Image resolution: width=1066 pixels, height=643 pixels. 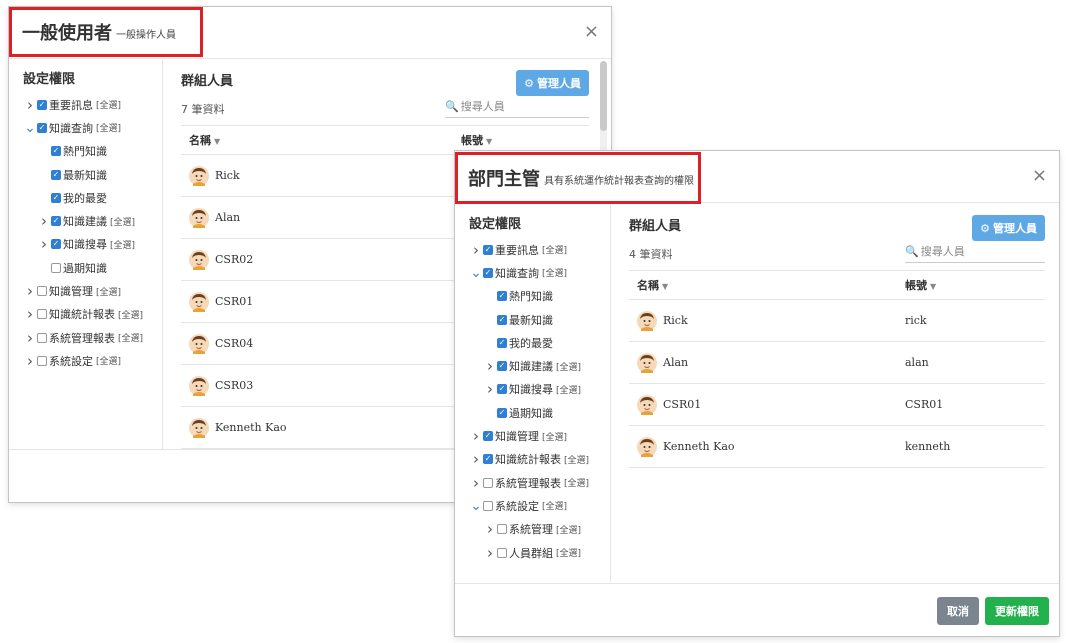 I want to click on table-row: Rick rick, so click(x=837, y=321).